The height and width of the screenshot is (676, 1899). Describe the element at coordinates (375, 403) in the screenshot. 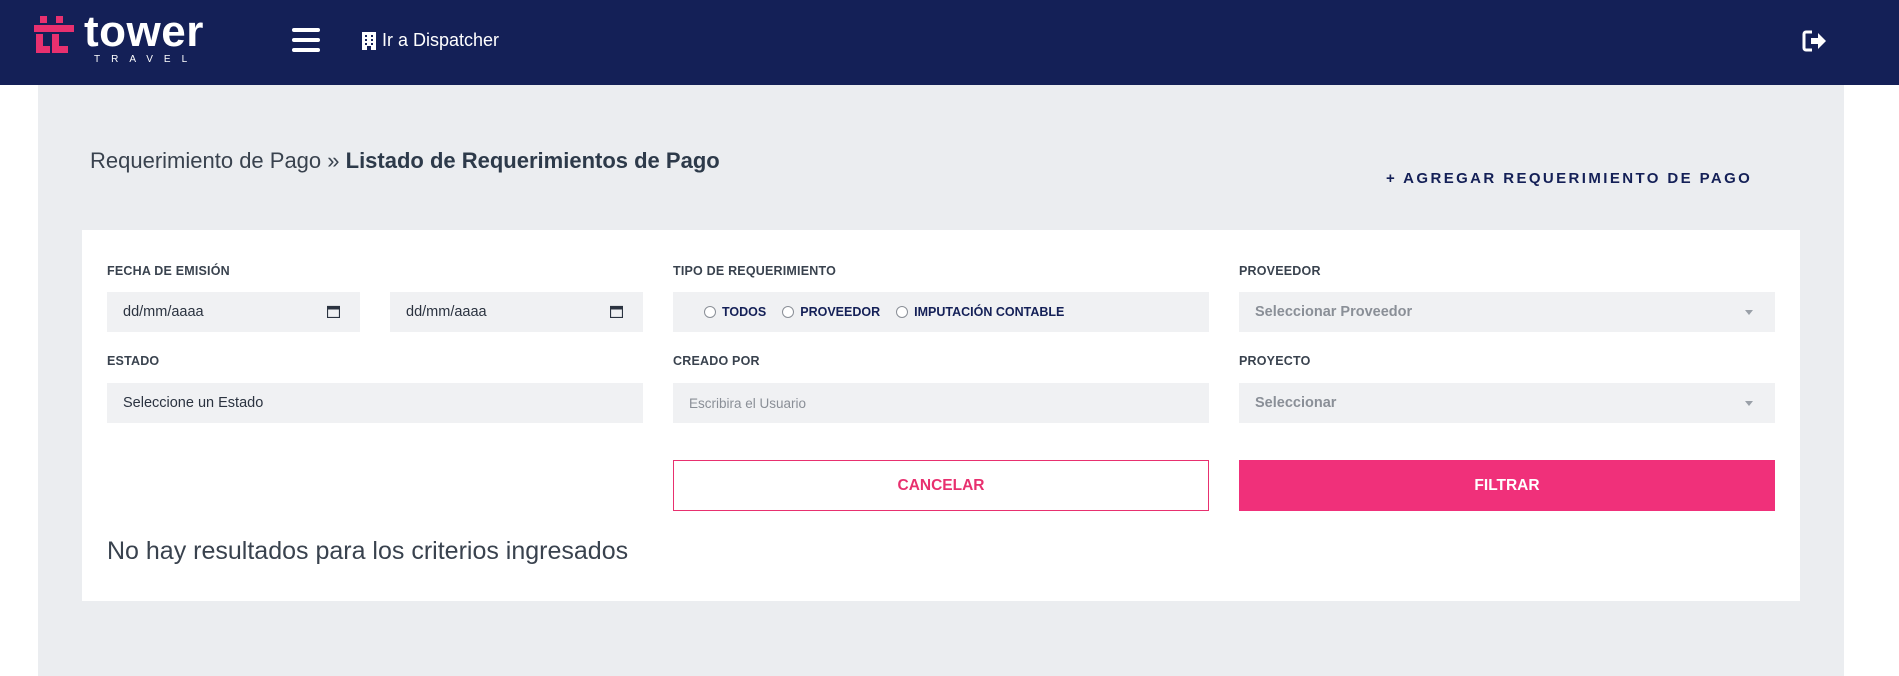

I see `estado-select: Seleccione un Estado` at that location.